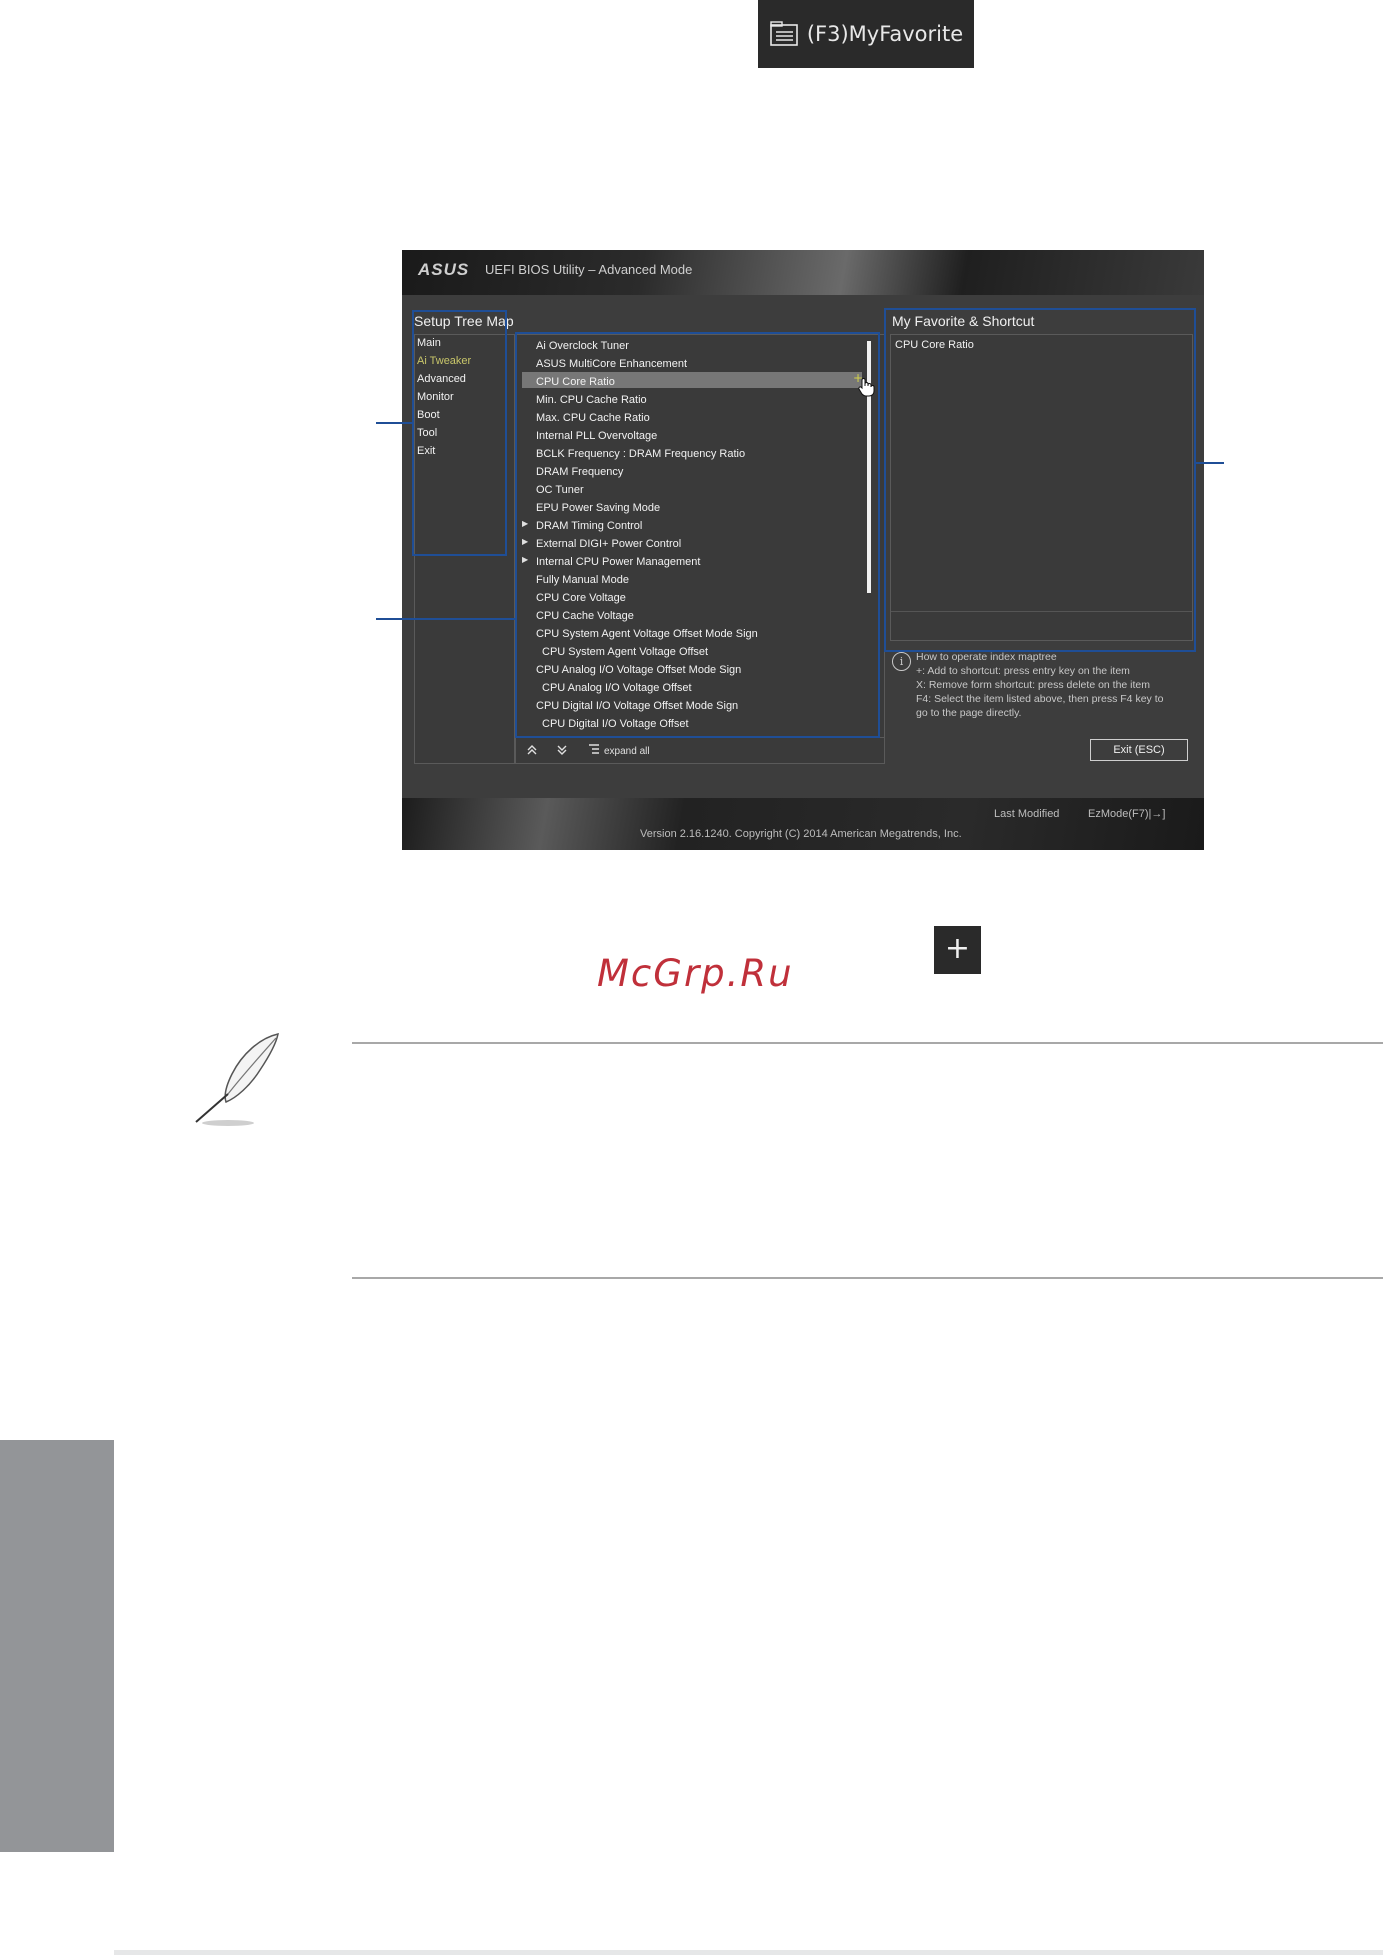 The image size is (1383, 1955). What do you see at coordinates (867, 1043) in the screenshot?
I see `note-top-rule` at bounding box center [867, 1043].